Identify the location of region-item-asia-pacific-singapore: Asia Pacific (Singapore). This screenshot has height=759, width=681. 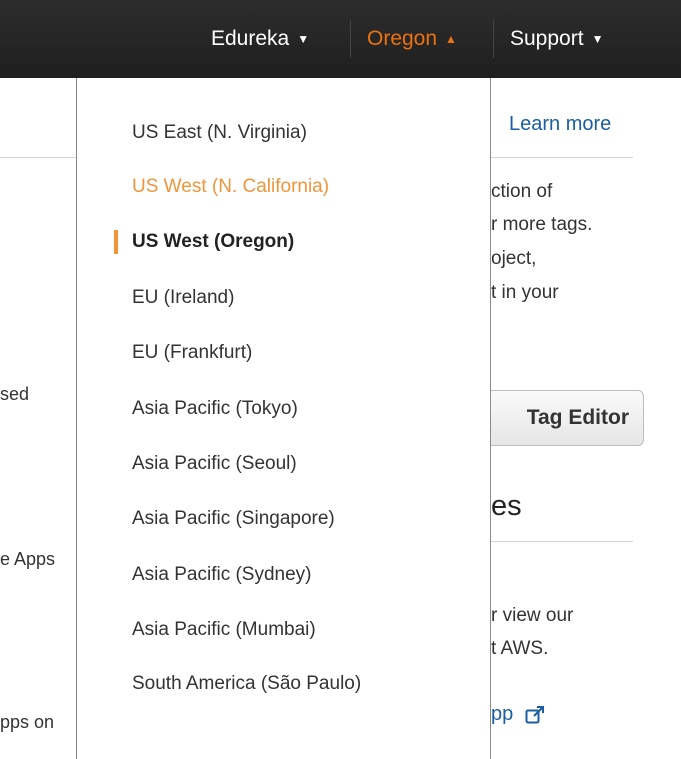
(233, 519).